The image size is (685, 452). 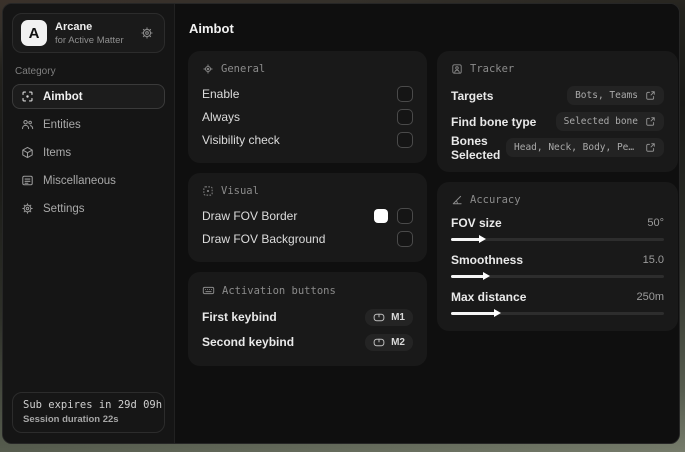 I want to click on first-keybind-row: First keybind M1, so click(x=307, y=317).